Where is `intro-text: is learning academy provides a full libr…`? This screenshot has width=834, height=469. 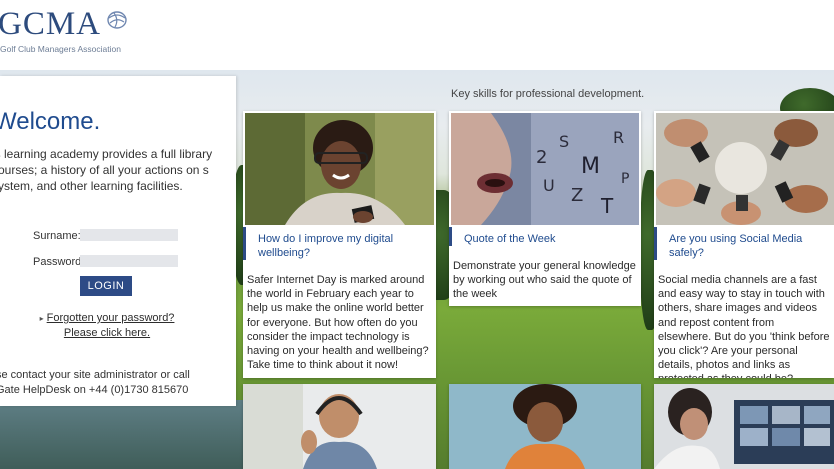
intro-text: is learning academy provides a full libr… is located at coordinates (106, 170).